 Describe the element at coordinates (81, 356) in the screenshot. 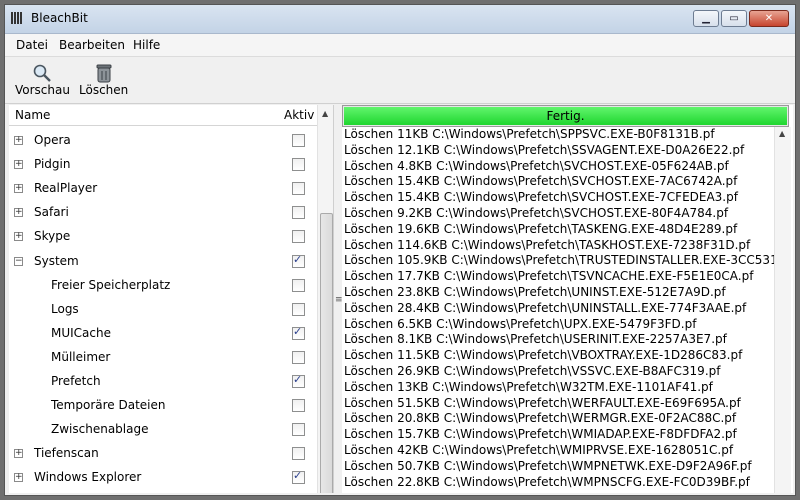

I see `tree-item-label: Mülleimer` at that location.